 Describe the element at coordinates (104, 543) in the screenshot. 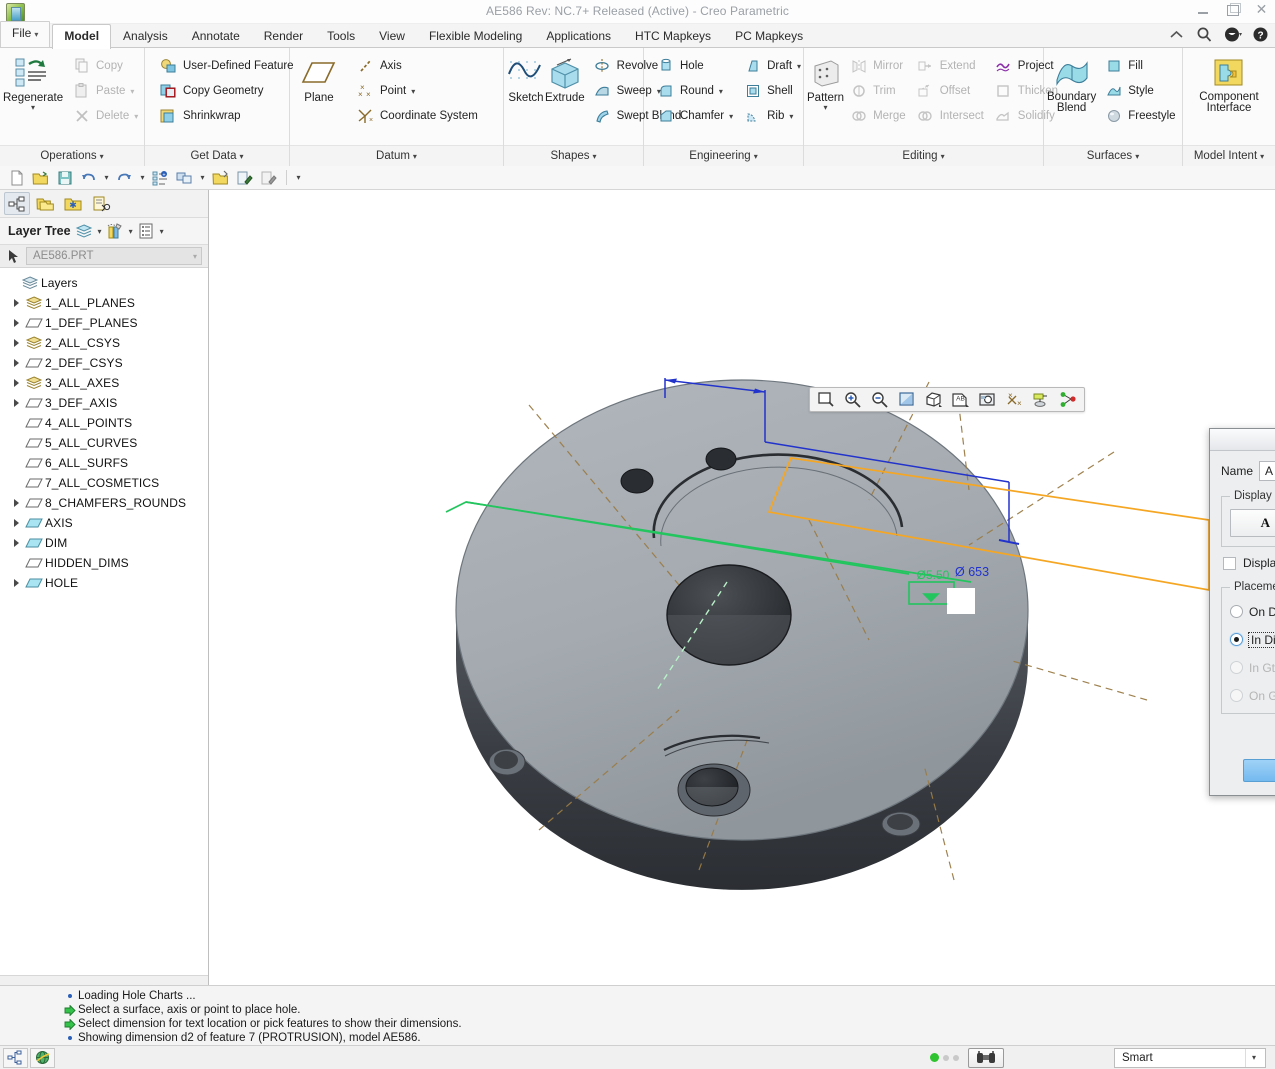

I see `layer-row: DIM` at that location.